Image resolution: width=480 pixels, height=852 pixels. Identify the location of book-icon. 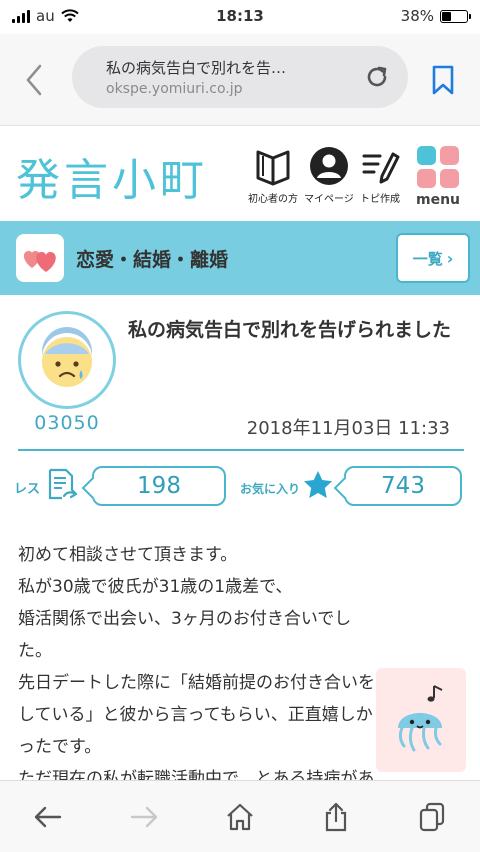
(273, 168).